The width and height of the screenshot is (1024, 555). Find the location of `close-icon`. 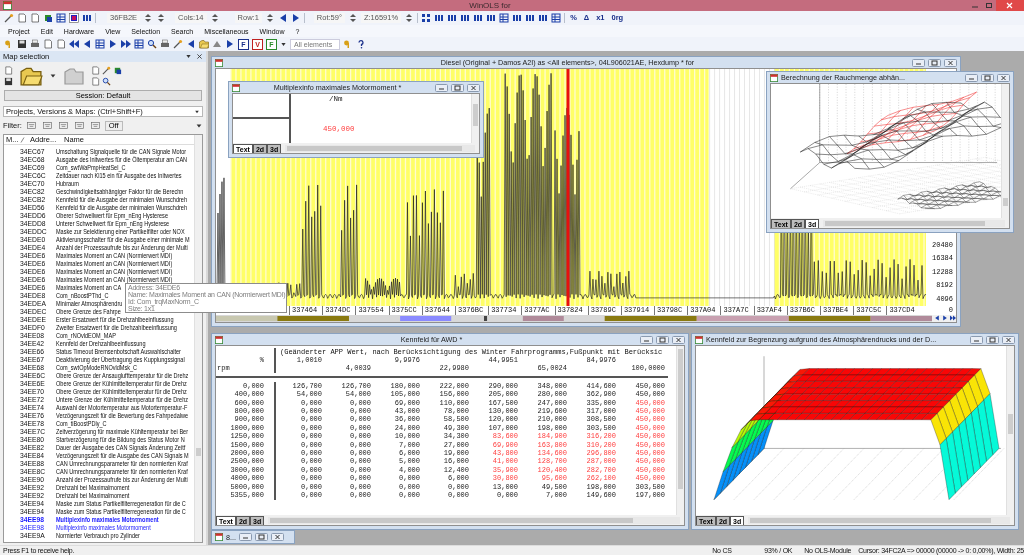

close-icon is located at coordinates (199, 56).